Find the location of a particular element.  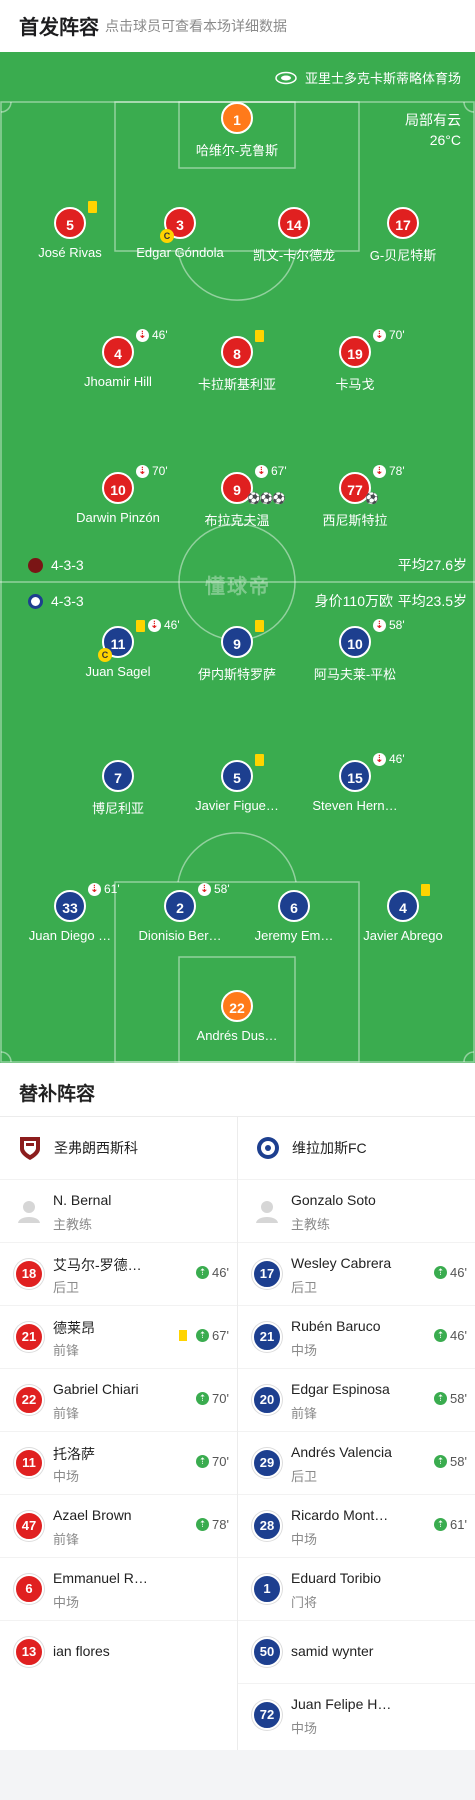

home-sub-row: 22 Gabriel Chiari 前锋 ⇡ 70' is located at coordinates (118, 1399).